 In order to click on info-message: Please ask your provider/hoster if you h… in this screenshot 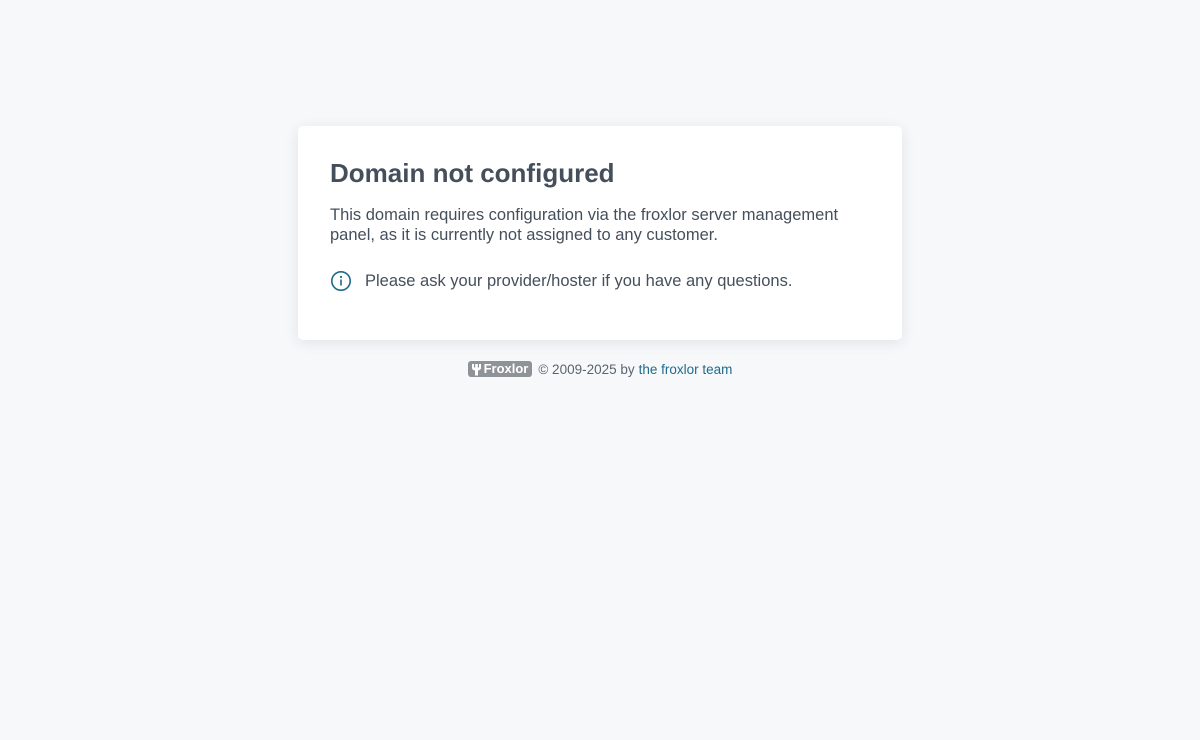, I will do `click(600, 281)`.